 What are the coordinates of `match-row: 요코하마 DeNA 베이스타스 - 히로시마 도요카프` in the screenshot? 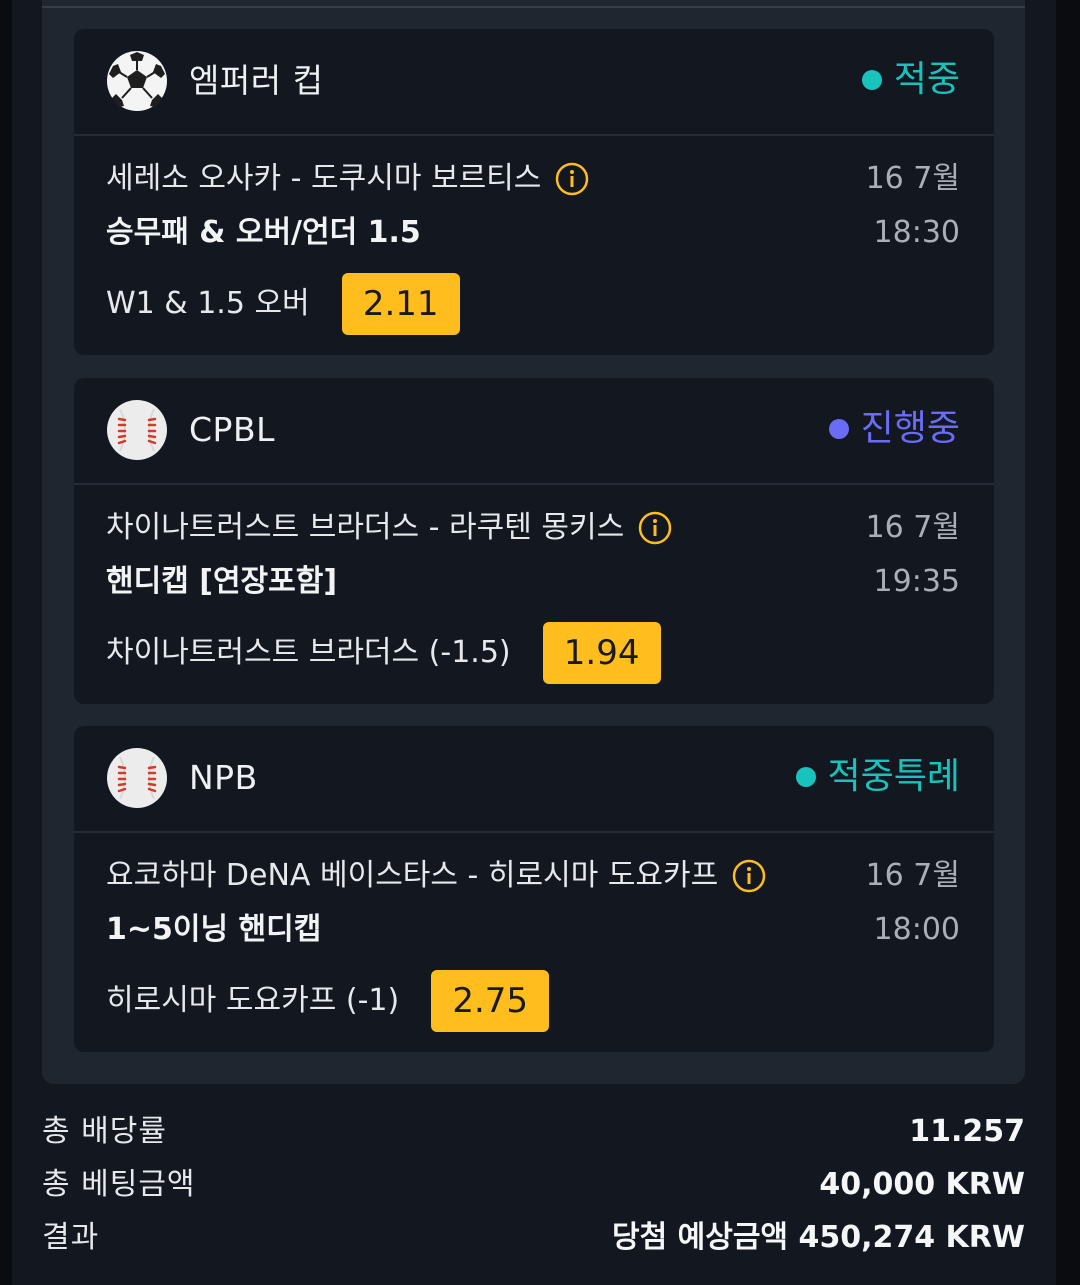 It's located at (436, 876).